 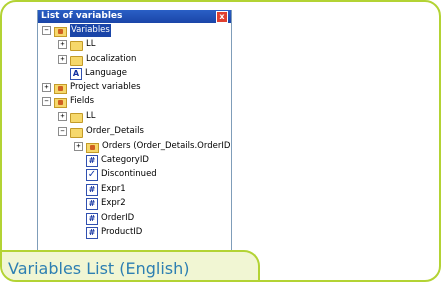 I want to click on tree-item-localization: + Localization, so click(x=97, y=59).